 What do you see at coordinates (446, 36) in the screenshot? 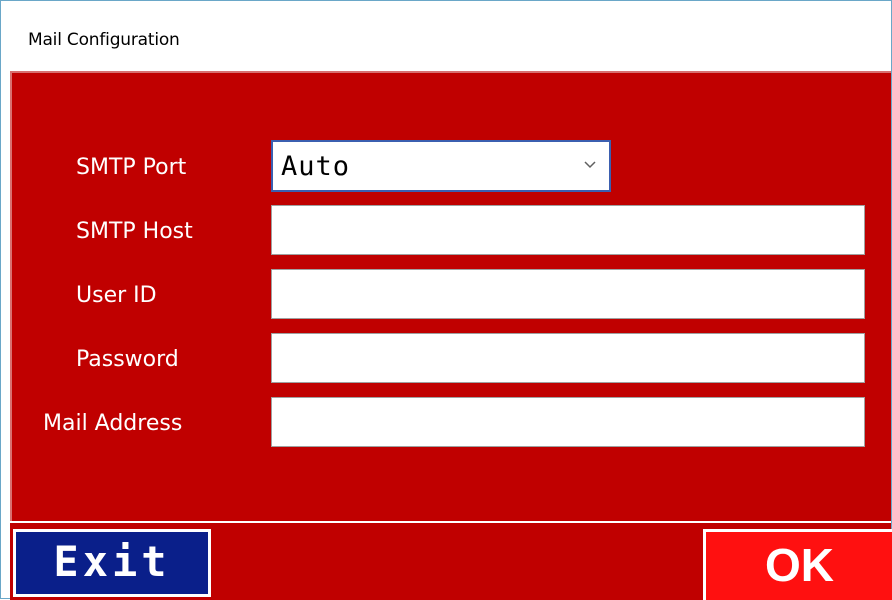
I see `title-bar: Mail Configuration` at bounding box center [446, 36].